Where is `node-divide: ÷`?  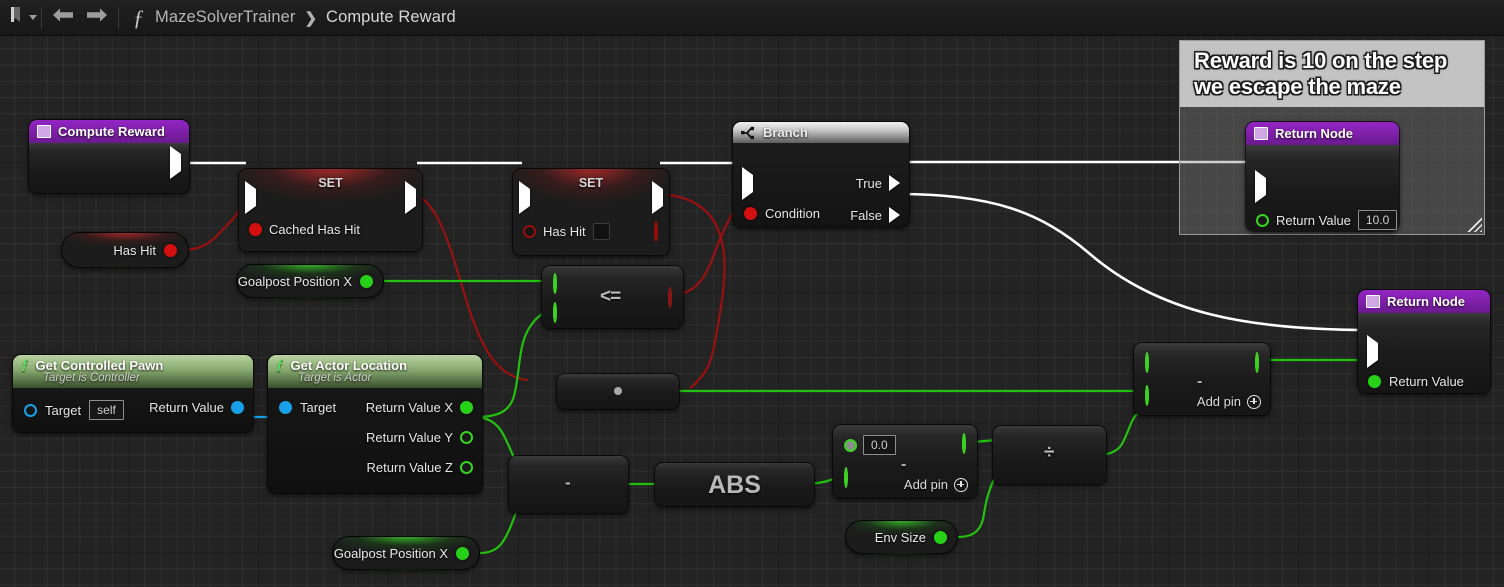 node-divide: ÷ is located at coordinates (1049, 455).